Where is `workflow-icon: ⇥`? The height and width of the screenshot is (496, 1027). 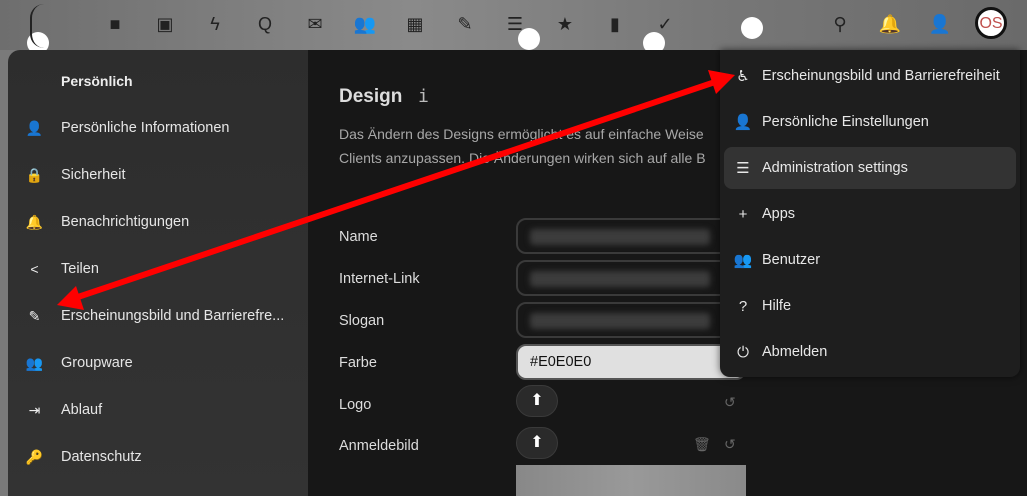 workflow-icon: ⇥ is located at coordinates (34, 409).